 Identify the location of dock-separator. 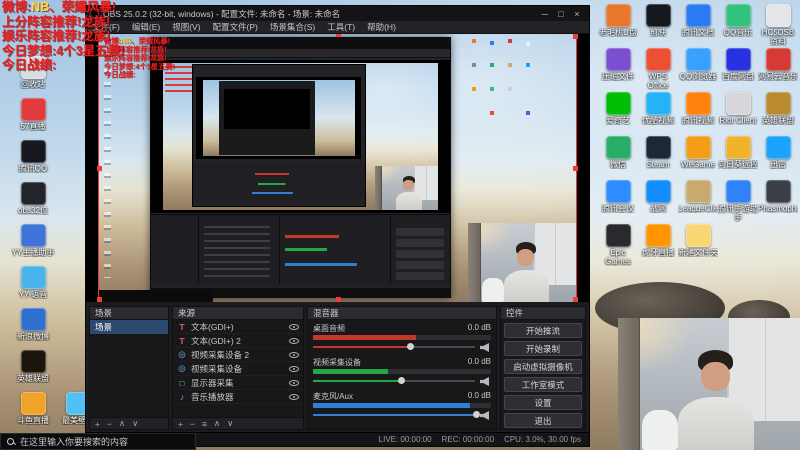
(280, 251).